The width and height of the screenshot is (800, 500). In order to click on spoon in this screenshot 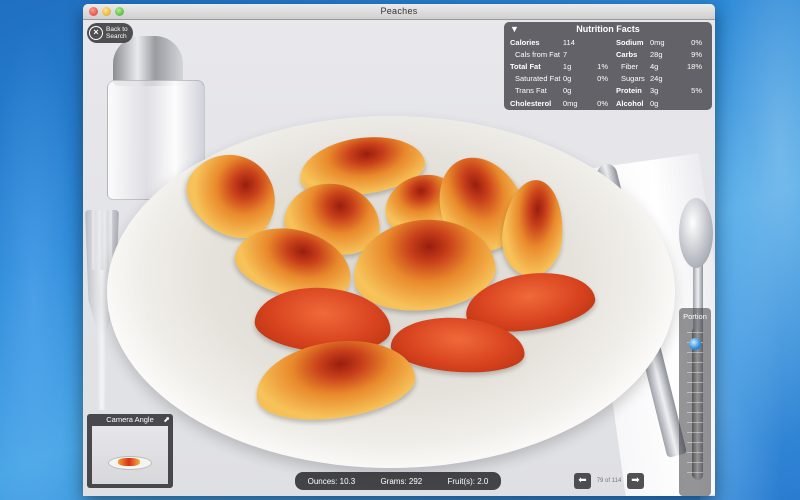, I will do `click(696, 233)`.